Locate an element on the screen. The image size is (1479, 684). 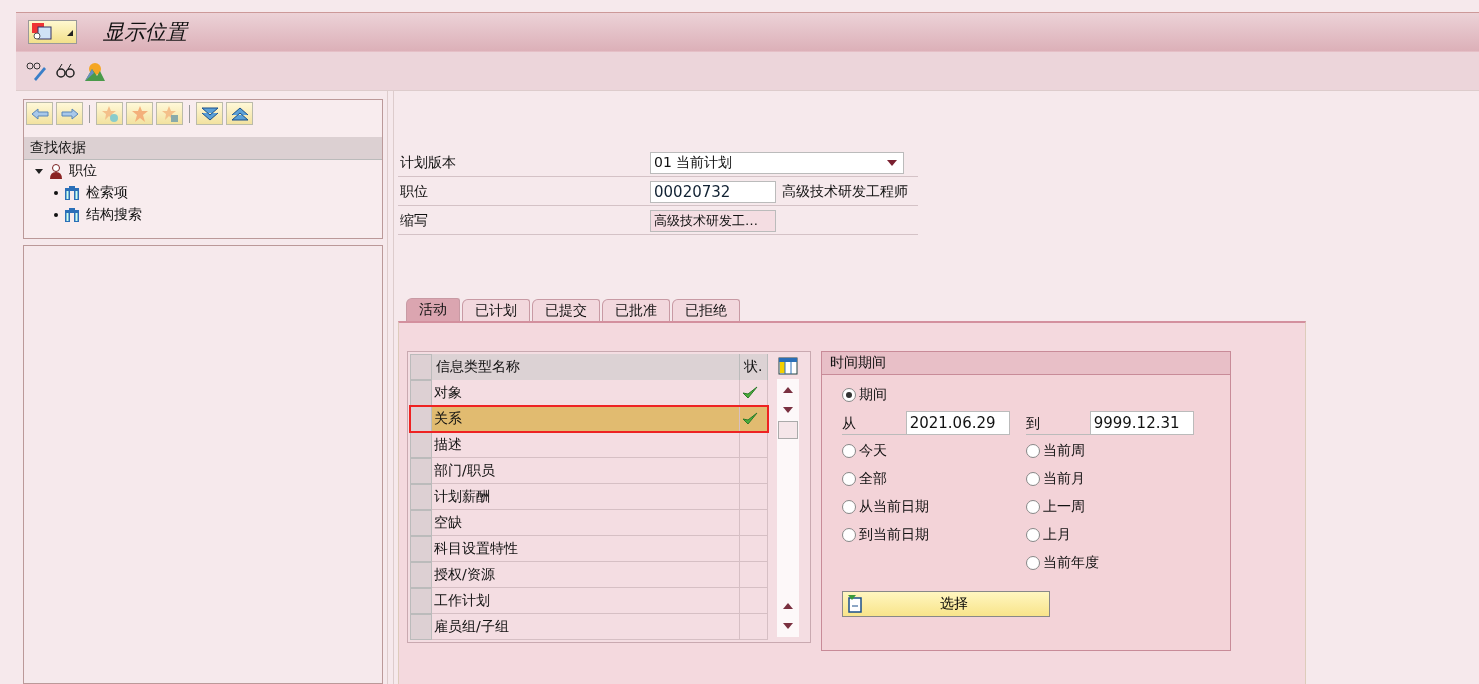
field-label: 计划版本 is located at coordinates (428, 162).